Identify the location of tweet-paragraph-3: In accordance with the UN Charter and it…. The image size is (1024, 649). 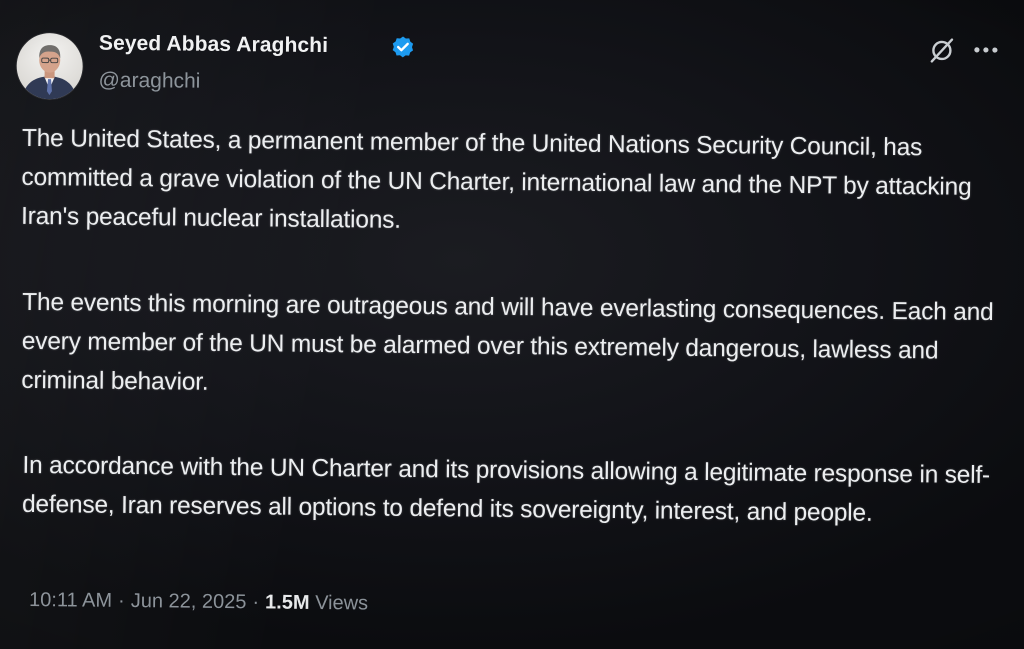
(506, 489).